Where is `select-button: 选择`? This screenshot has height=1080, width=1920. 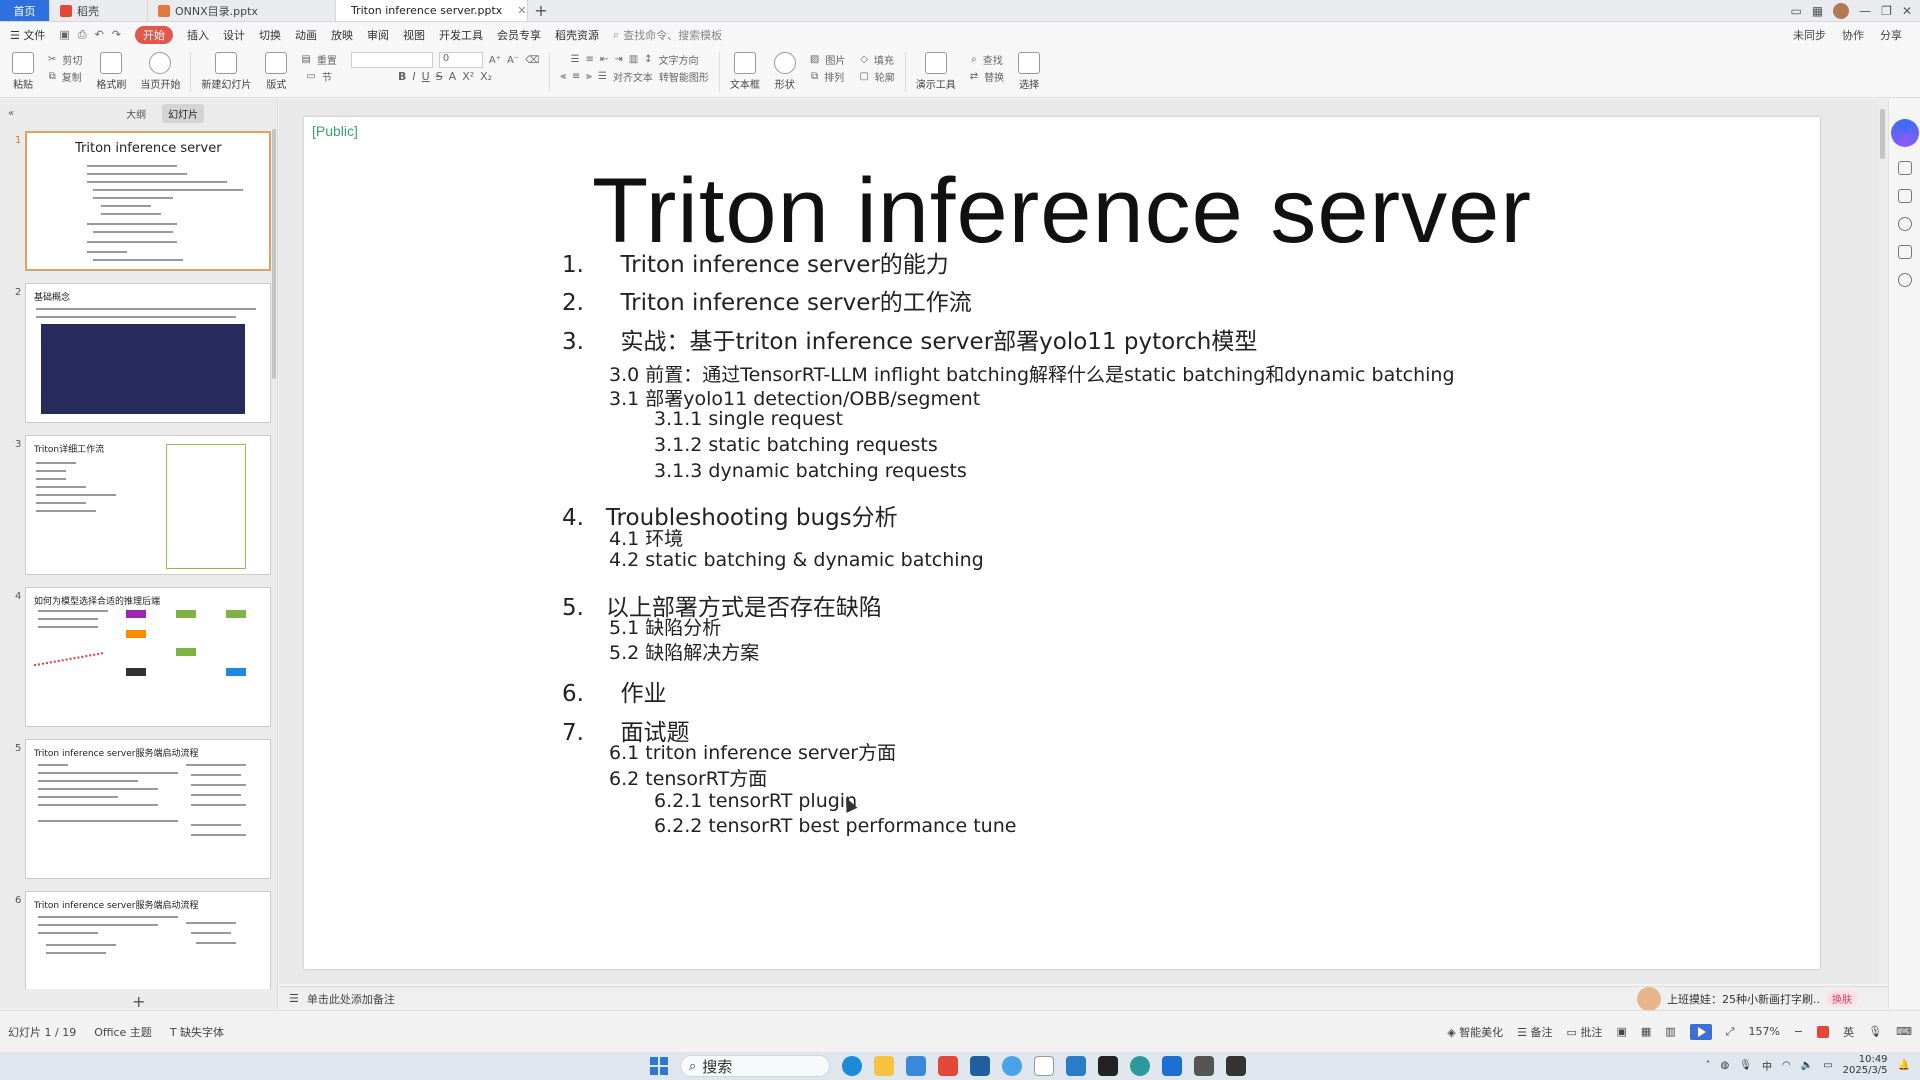 select-button: 选择 is located at coordinates (1029, 71).